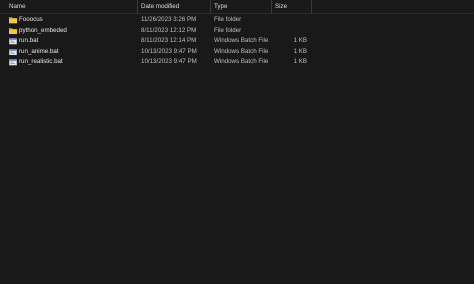 The height and width of the screenshot is (284, 474). Describe the element at coordinates (41, 61) in the screenshot. I see `file-name: run_realistic.bat` at that location.